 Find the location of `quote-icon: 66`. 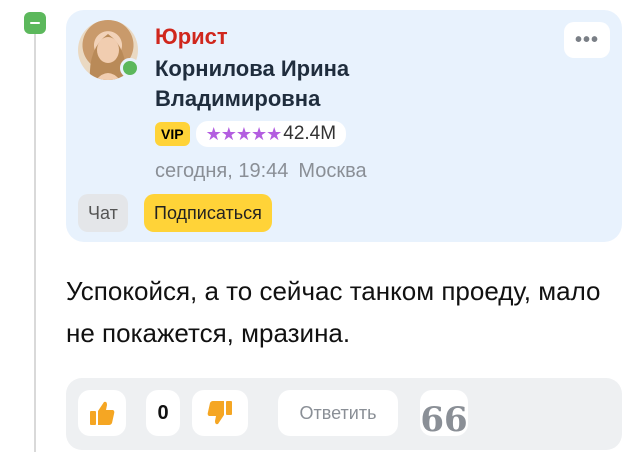

quote-icon: 66 is located at coordinates (444, 420).